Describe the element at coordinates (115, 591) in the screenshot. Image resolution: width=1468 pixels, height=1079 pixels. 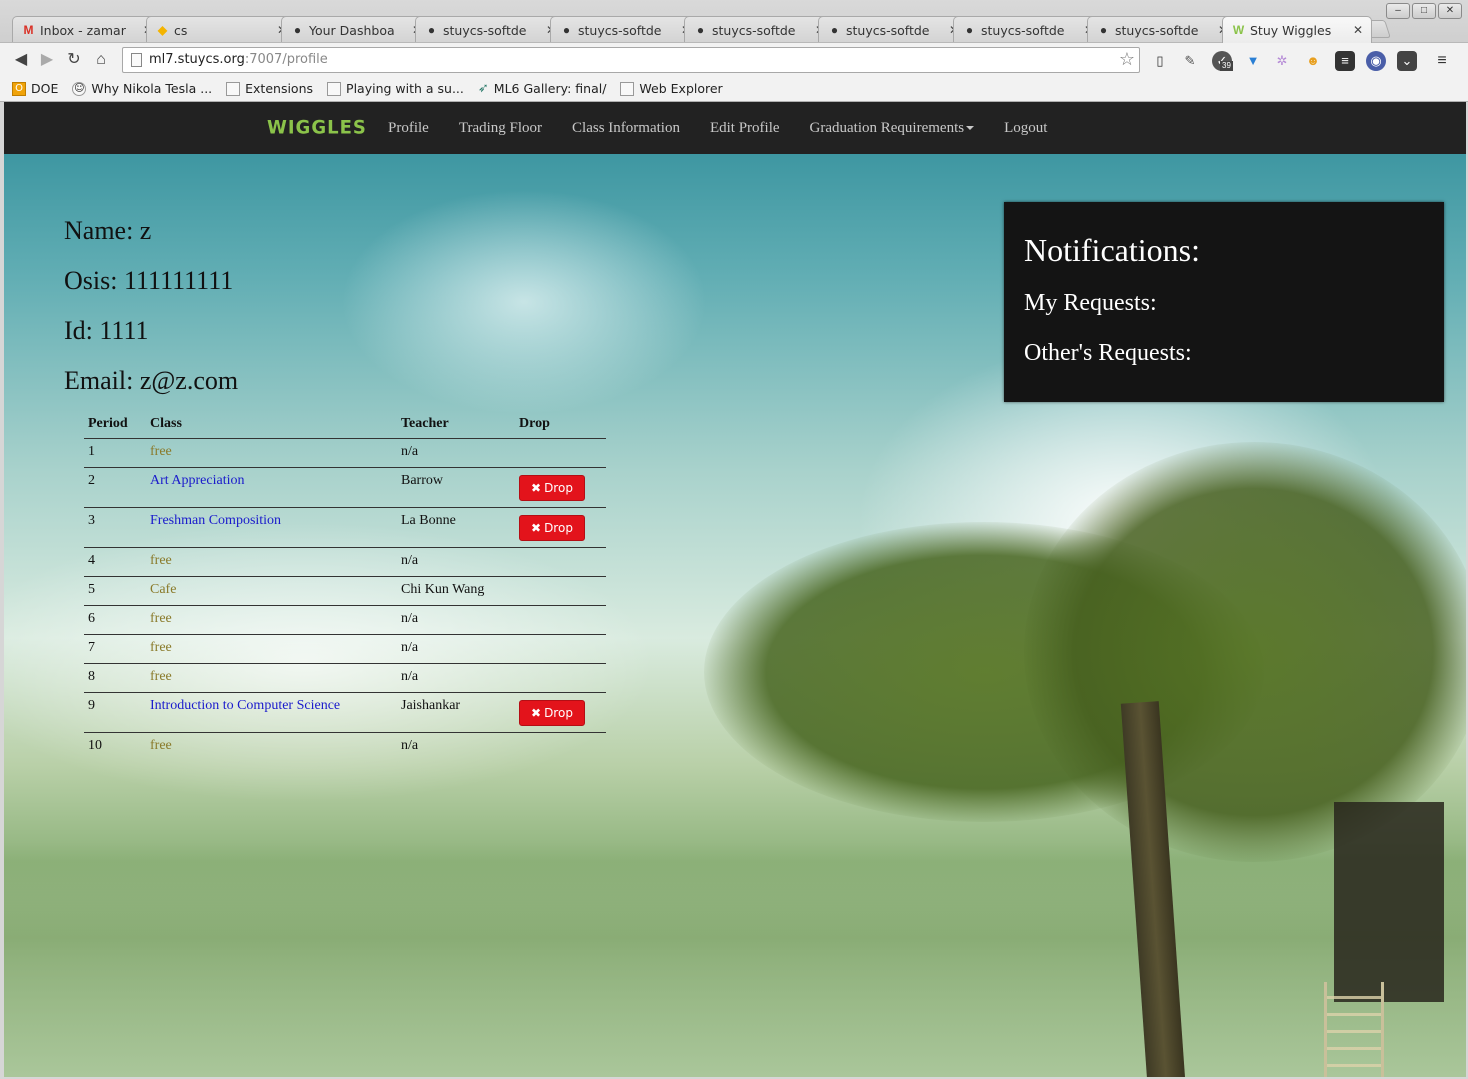
I see `period-cell: 5` at that location.